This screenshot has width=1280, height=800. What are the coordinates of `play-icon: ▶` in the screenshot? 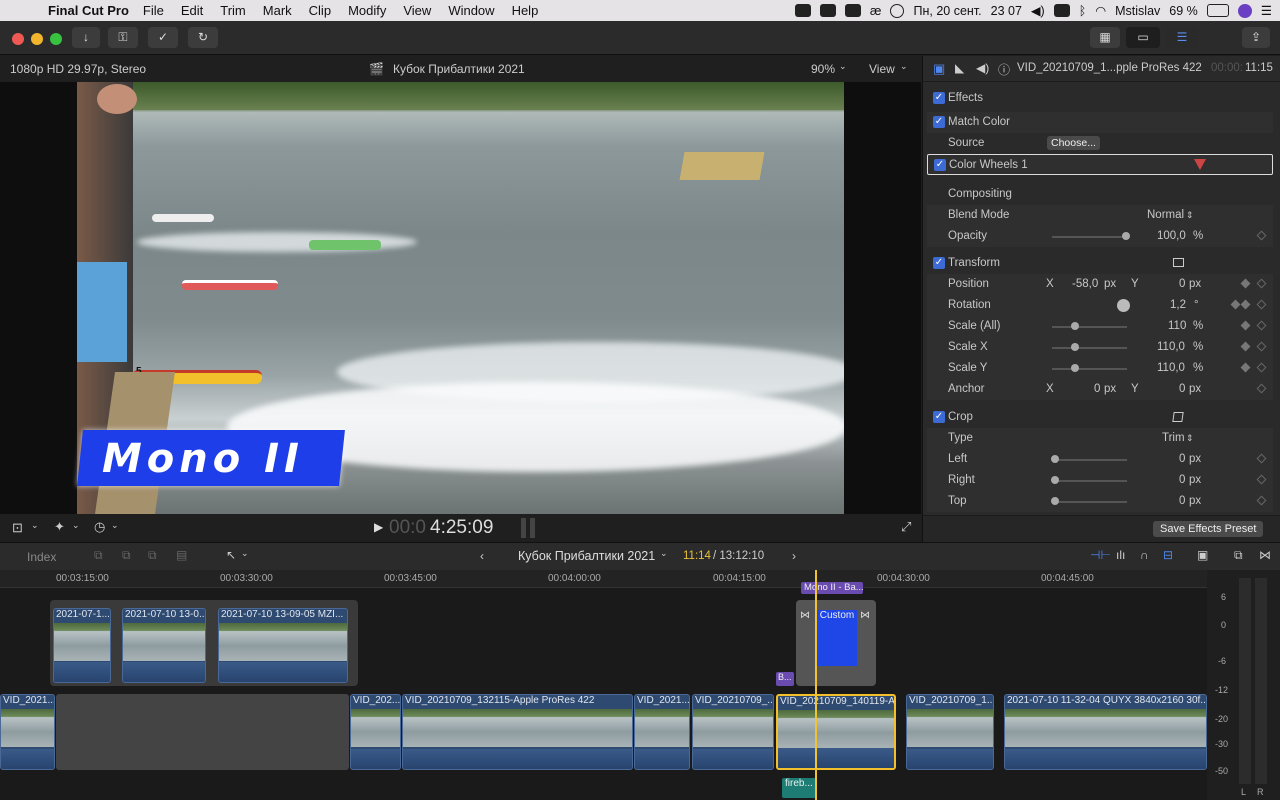 It's located at (378, 527).